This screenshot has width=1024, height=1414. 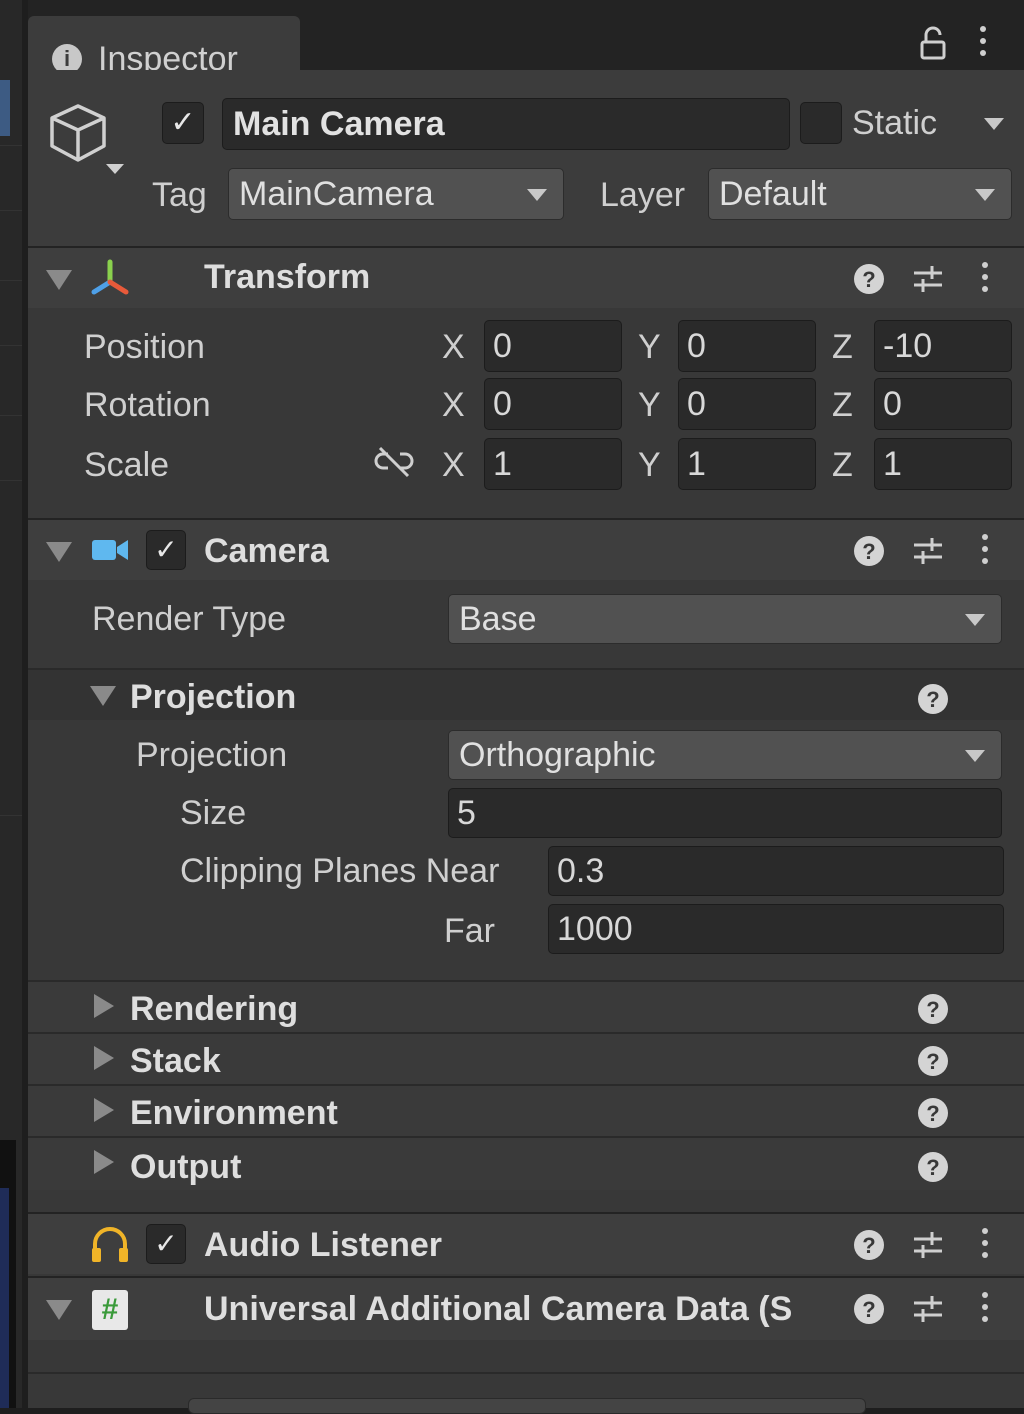 What do you see at coordinates (502, 346) in the screenshot?
I see `position-x-value: 0` at bounding box center [502, 346].